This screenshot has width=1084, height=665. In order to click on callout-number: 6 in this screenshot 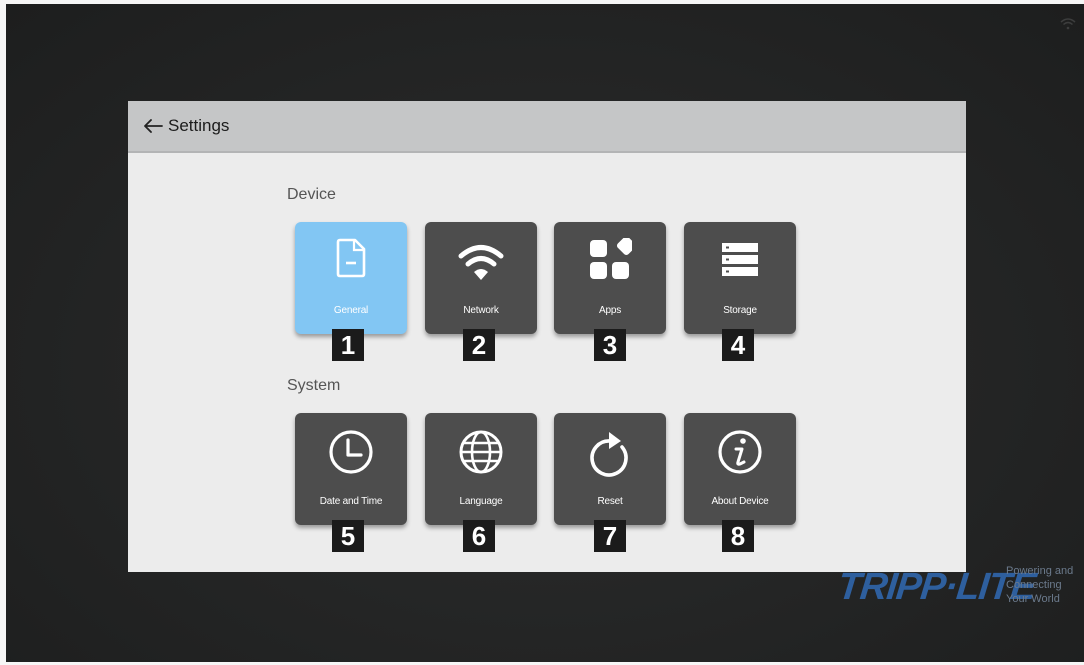, I will do `click(479, 536)`.